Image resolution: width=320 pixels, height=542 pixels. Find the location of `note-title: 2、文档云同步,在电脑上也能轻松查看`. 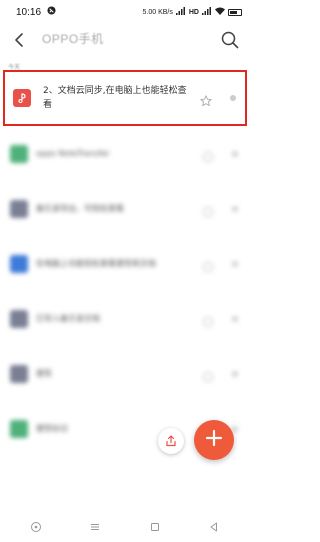

note-title: 2、文档云同步,在电脑上也能轻松查看 is located at coordinates (115, 98).